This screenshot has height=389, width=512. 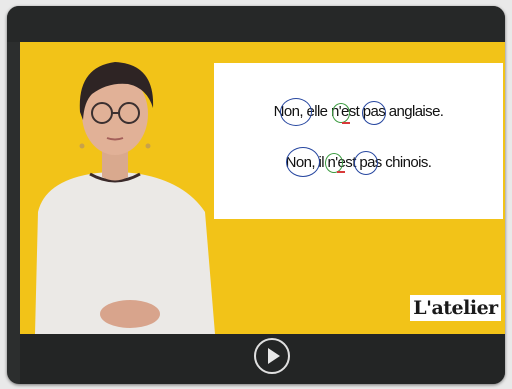 I want to click on example-sentence-2: Non, il n'est pas chinois., so click(x=358, y=162).